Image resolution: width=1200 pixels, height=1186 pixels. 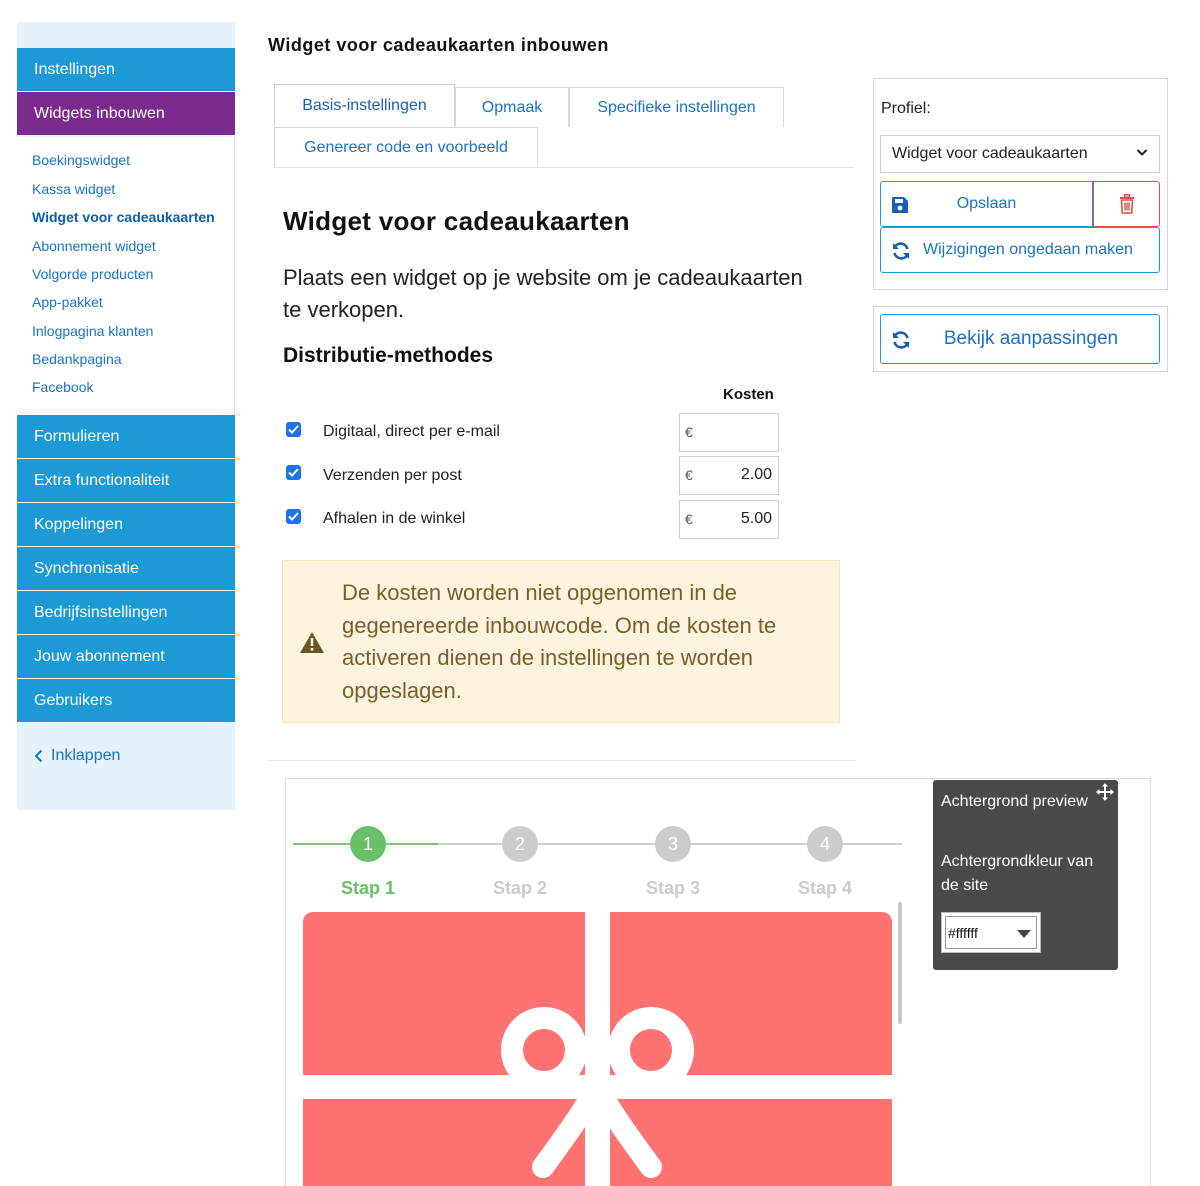 I want to click on profile-select: Widget voor cadeaukaarten, so click(x=1020, y=154).